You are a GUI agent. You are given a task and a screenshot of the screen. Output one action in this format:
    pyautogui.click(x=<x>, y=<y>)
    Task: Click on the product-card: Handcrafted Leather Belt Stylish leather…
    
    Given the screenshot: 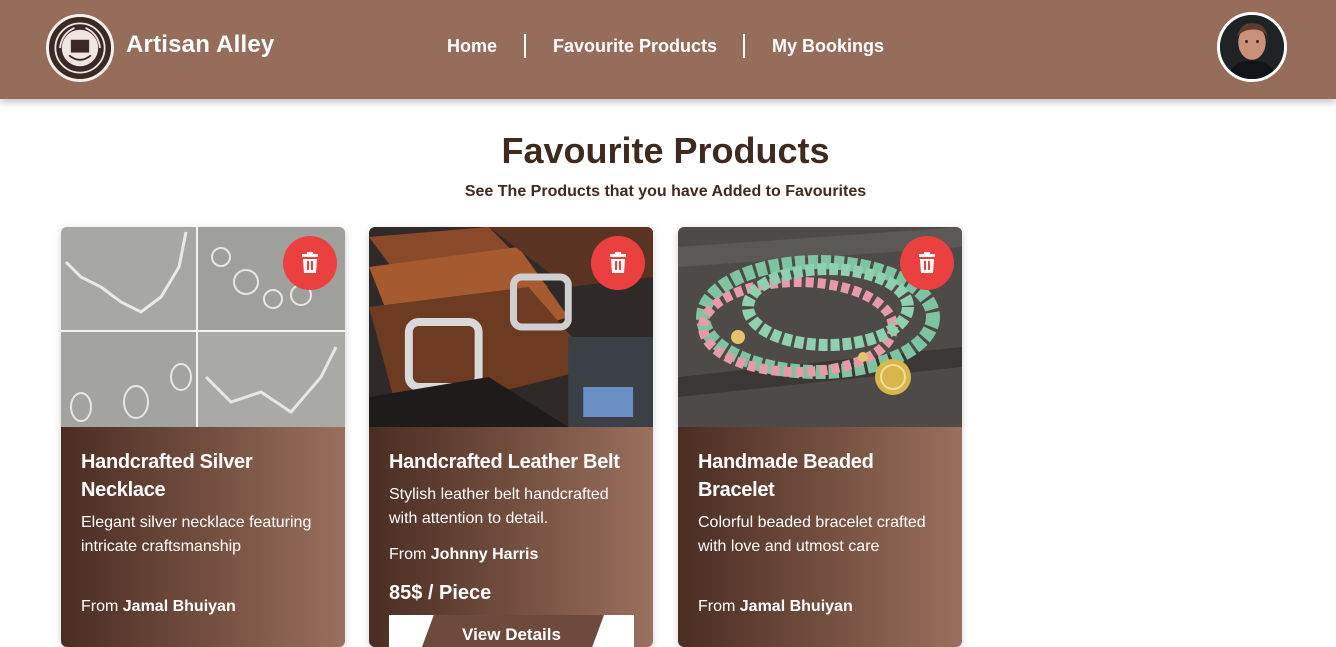 What is the action you would take?
    pyautogui.click(x=511, y=437)
    